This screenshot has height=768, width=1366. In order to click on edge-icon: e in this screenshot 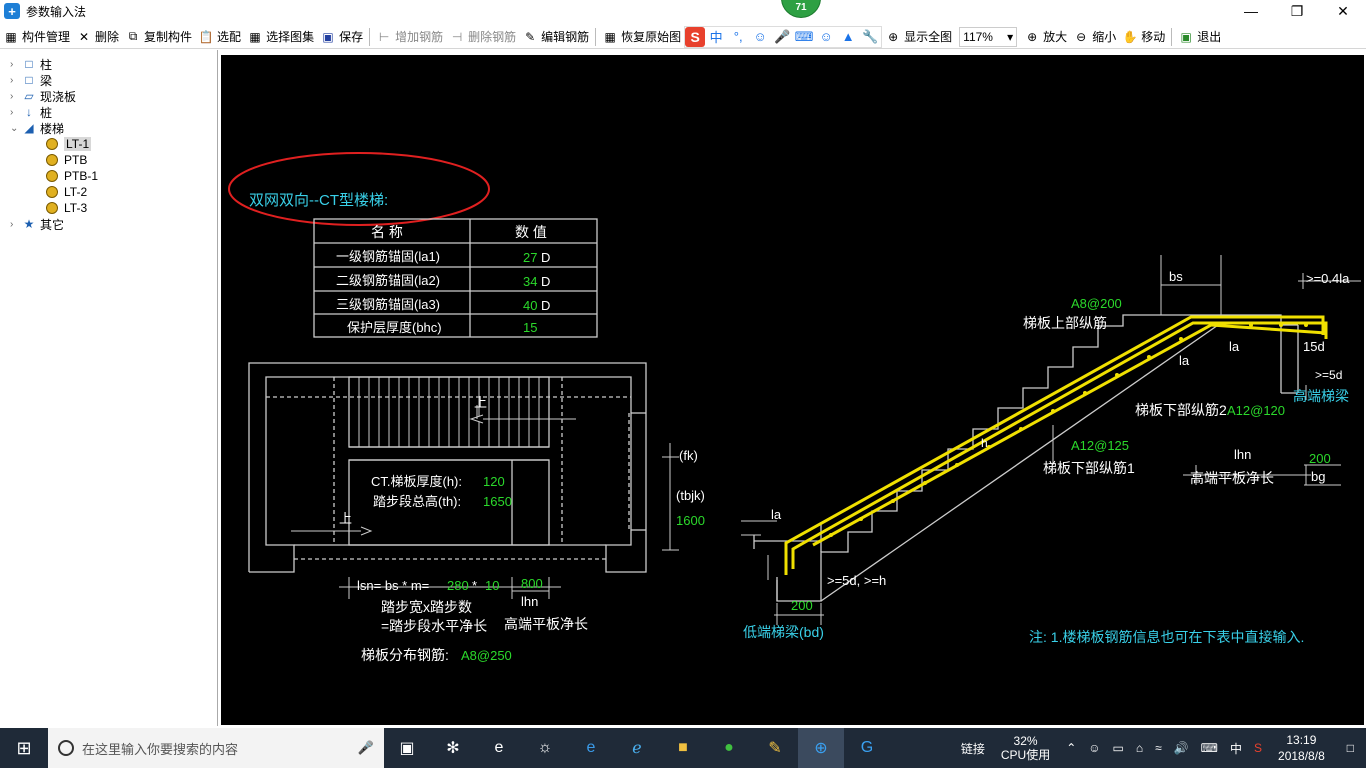, I will do `click(591, 748)`.